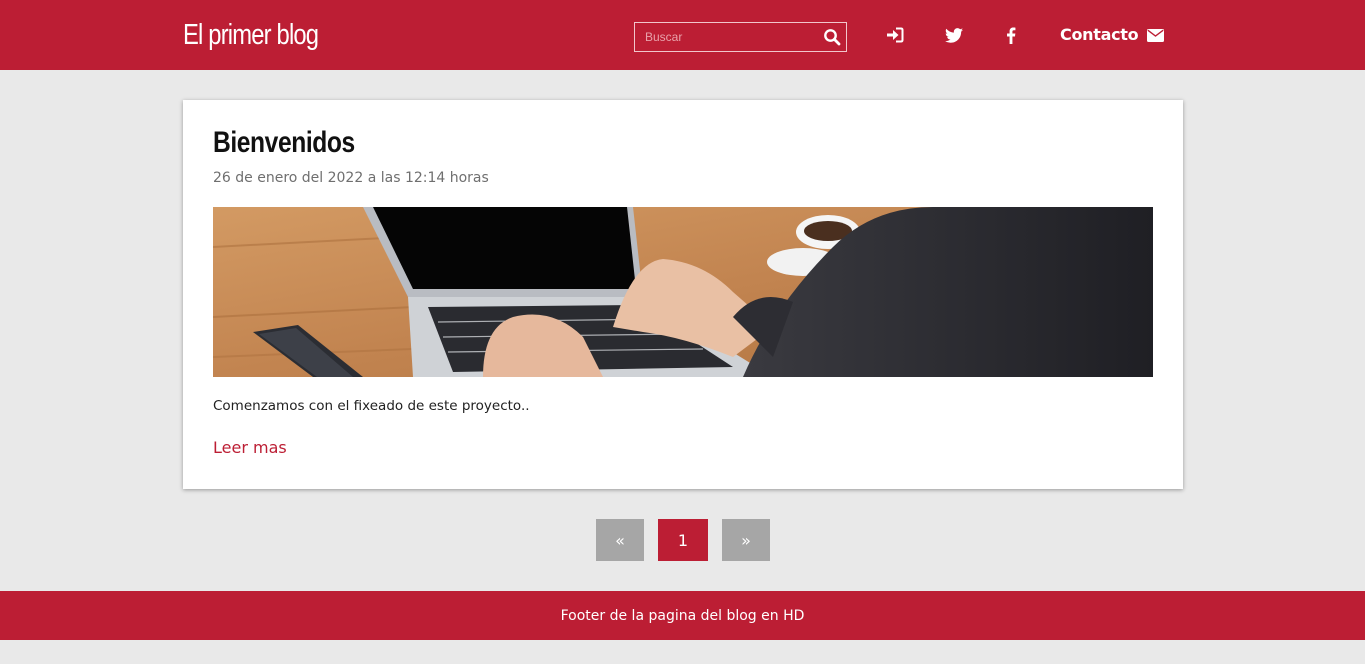 This screenshot has height=664, width=1365. What do you see at coordinates (895, 35) in the screenshot?
I see `sign-in-icon` at bounding box center [895, 35].